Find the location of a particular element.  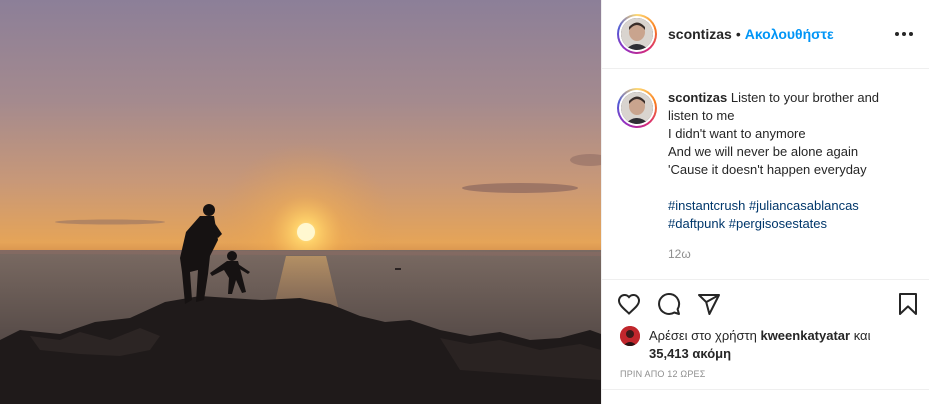

divider is located at coordinates (765, 389).